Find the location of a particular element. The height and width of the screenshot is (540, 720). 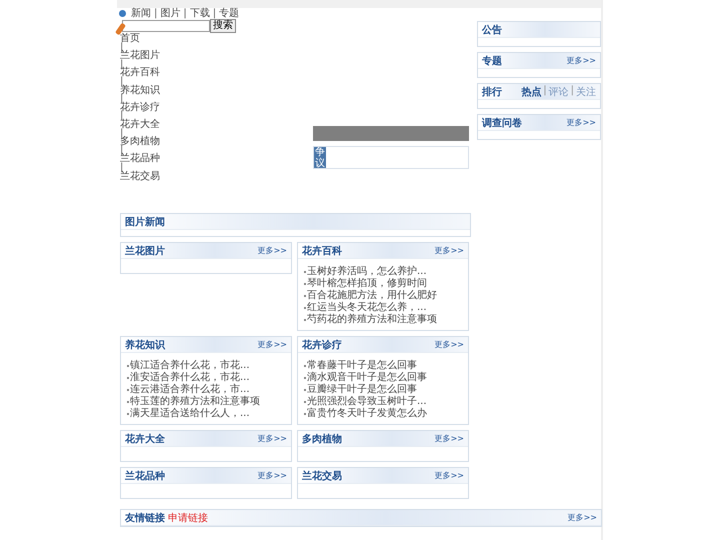

top-link: 专题 is located at coordinates (229, 13).